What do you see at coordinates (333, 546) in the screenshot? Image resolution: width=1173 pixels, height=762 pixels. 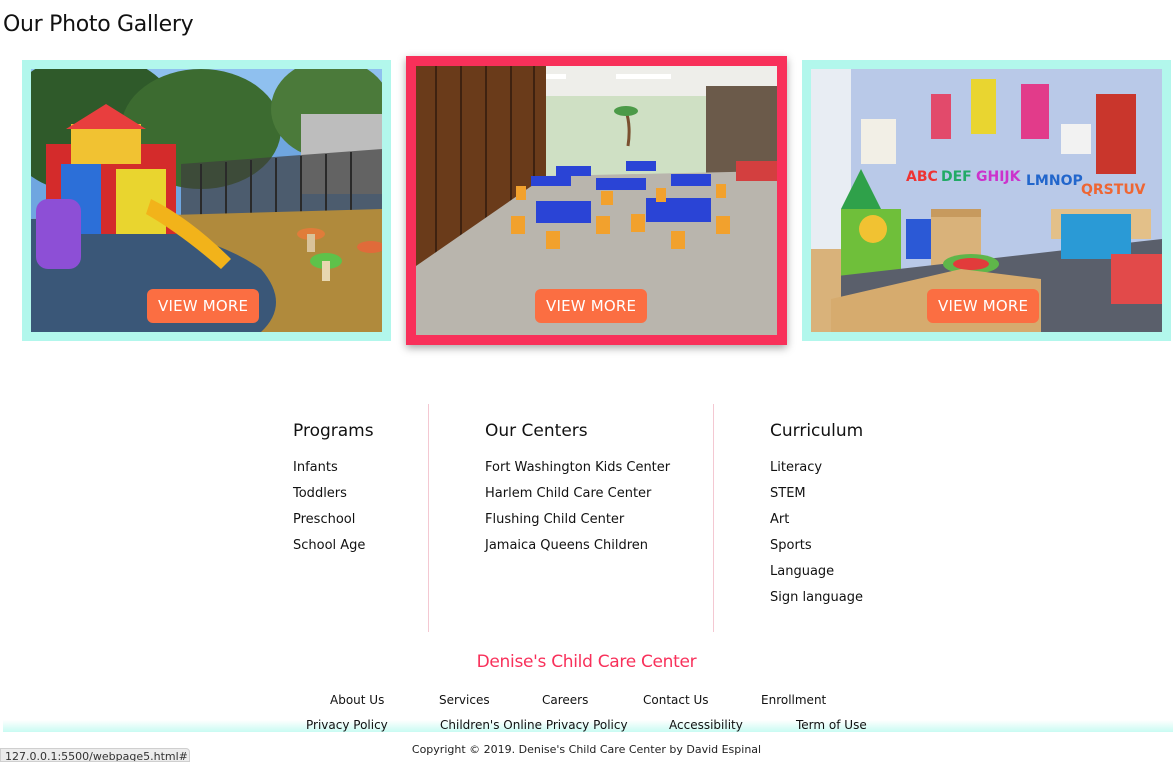 I see `footer-link: School Age` at bounding box center [333, 546].